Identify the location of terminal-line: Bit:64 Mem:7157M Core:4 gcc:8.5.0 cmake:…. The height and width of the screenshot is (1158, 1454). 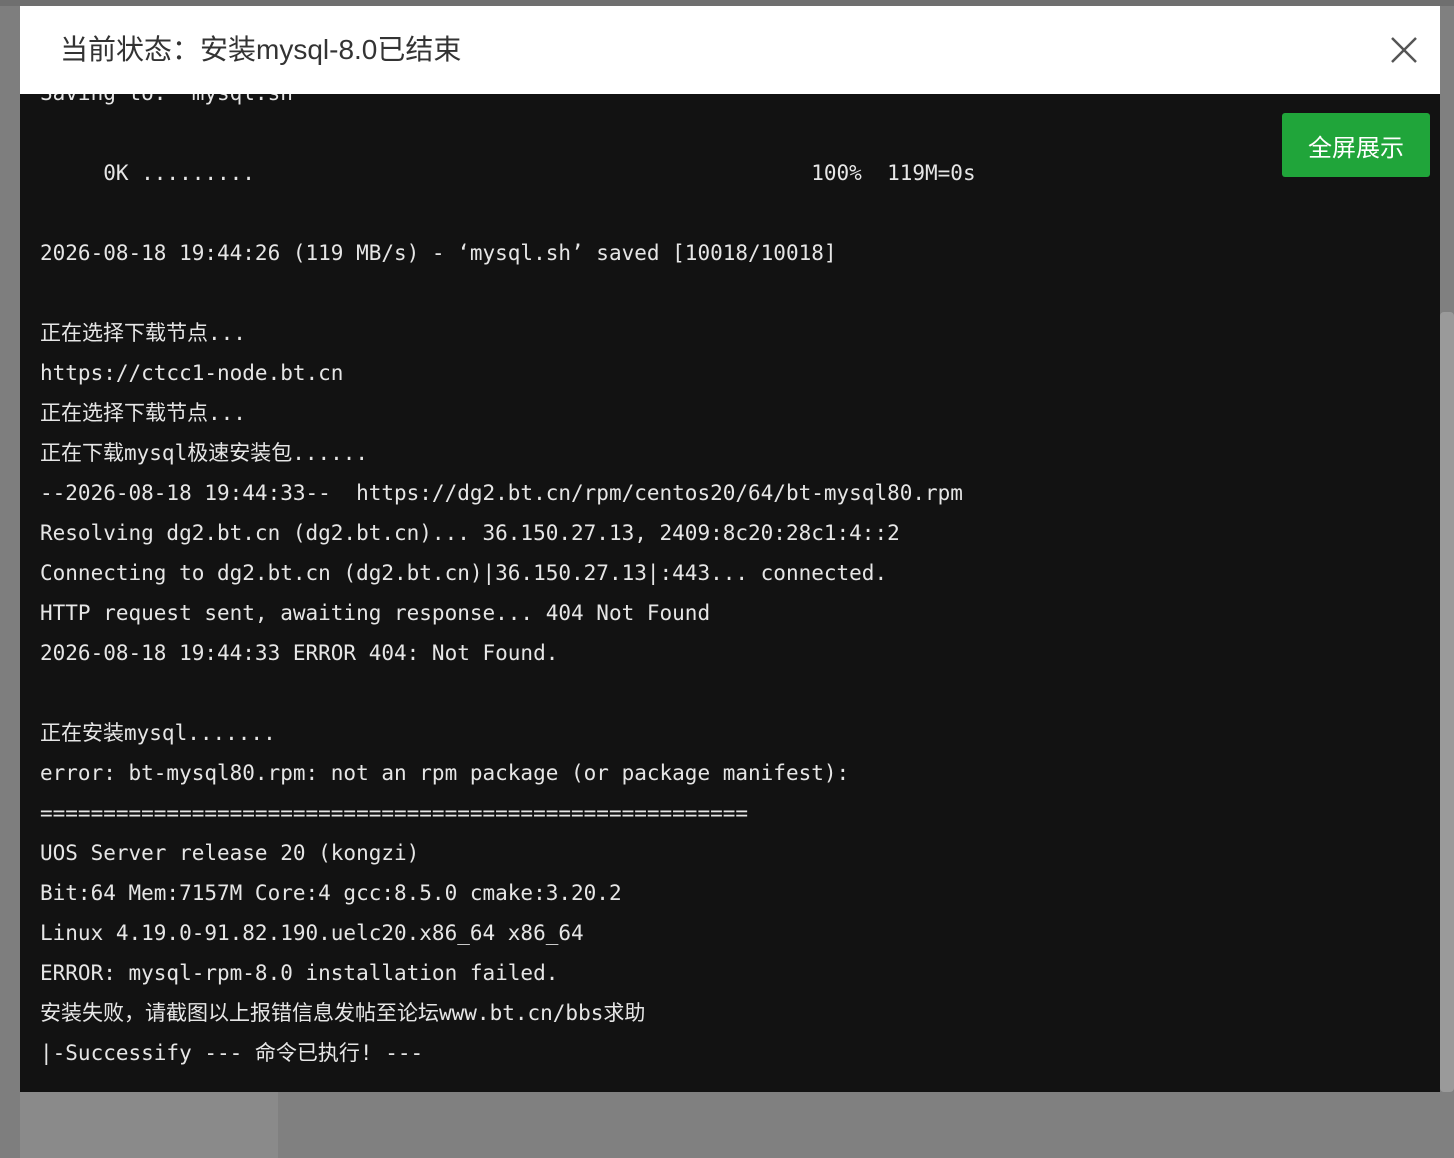
(331, 893).